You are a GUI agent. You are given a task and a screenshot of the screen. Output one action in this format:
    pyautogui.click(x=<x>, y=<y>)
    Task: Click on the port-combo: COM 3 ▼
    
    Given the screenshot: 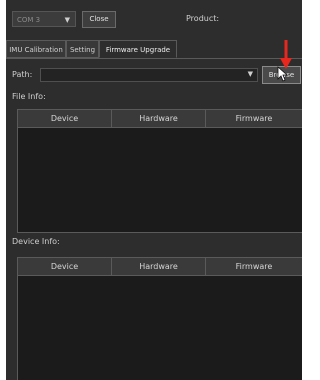 What is the action you would take?
    pyautogui.click(x=44, y=19)
    